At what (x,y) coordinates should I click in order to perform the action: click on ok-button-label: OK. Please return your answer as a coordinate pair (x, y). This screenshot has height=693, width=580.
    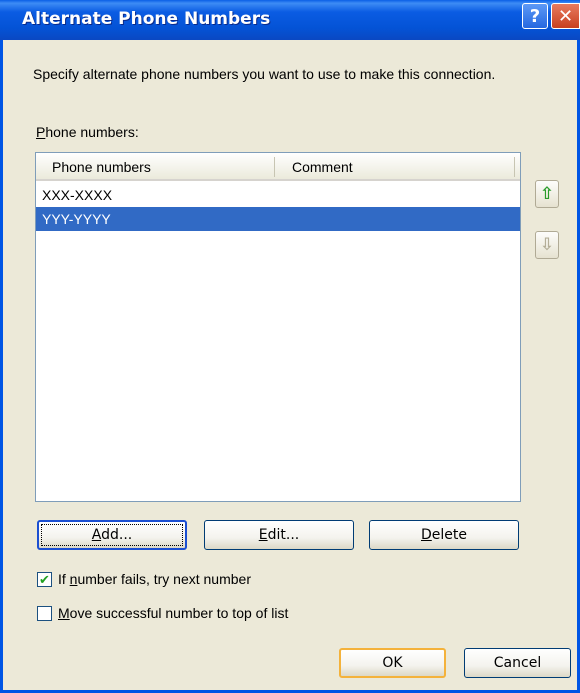
    Looking at the image, I should click on (392, 663).